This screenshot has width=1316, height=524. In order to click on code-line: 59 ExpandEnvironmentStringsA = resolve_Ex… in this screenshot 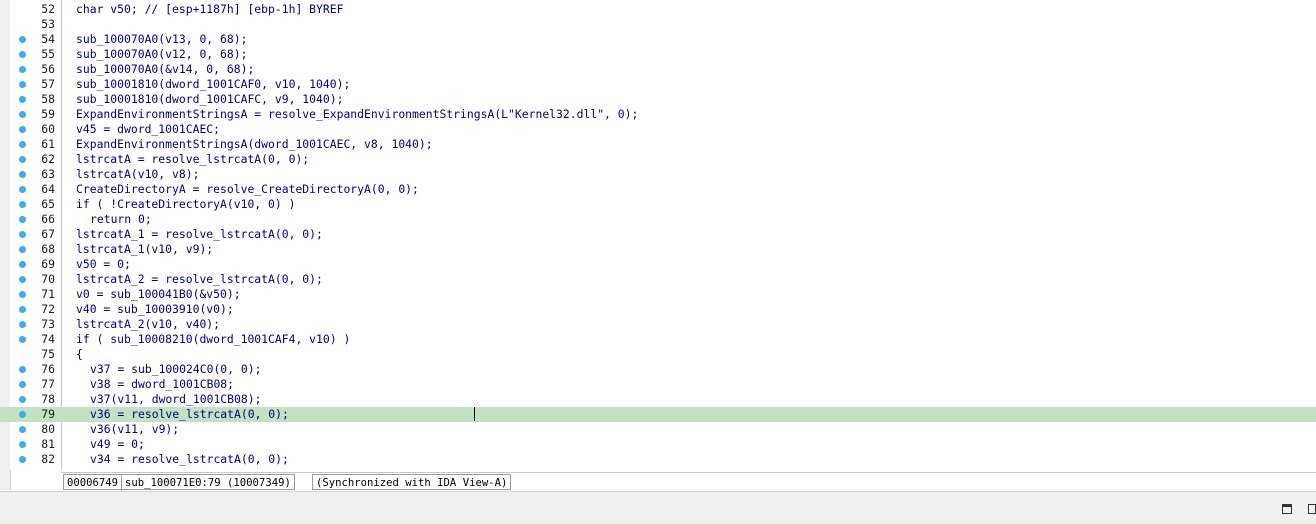, I will do `click(658, 114)`.